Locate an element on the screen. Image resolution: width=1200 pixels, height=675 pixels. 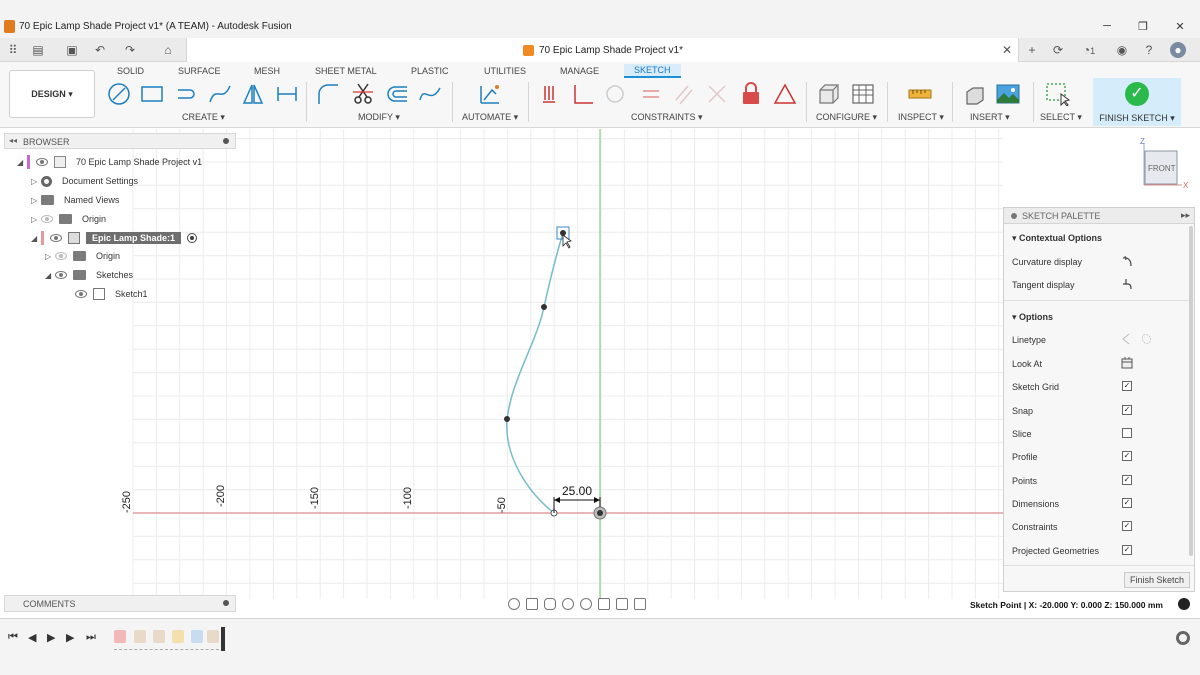
file-icon: ▤ is located at coordinates (38, 50).